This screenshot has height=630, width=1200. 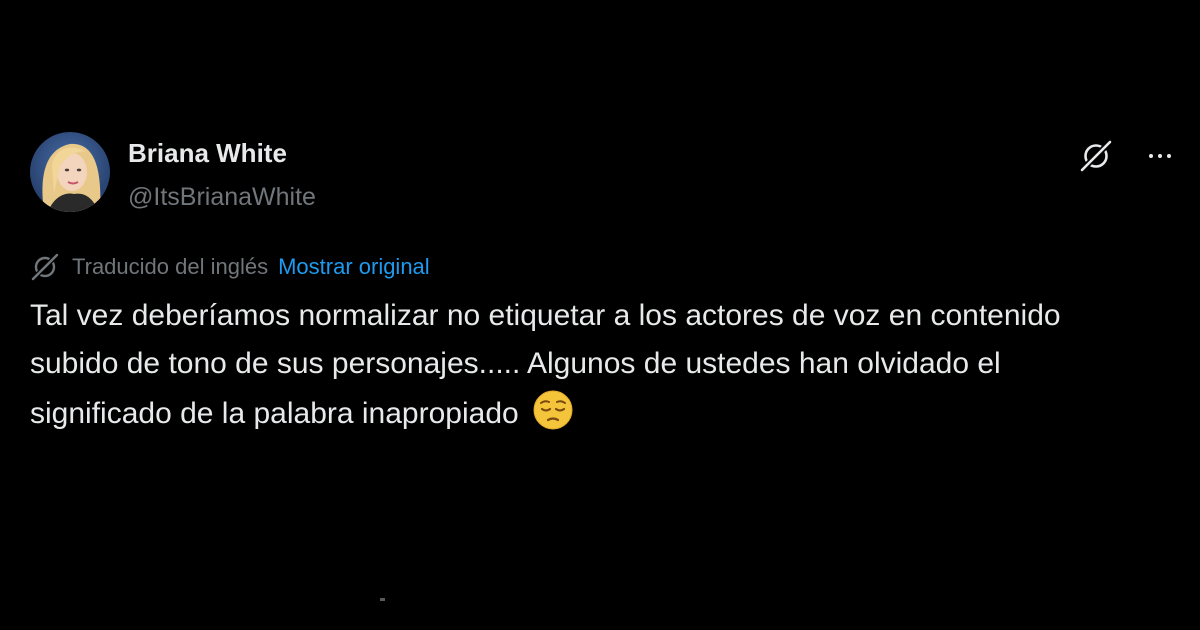 What do you see at coordinates (222, 153) in the screenshot?
I see `display-name: Briana White` at bounding box center [222, 153].